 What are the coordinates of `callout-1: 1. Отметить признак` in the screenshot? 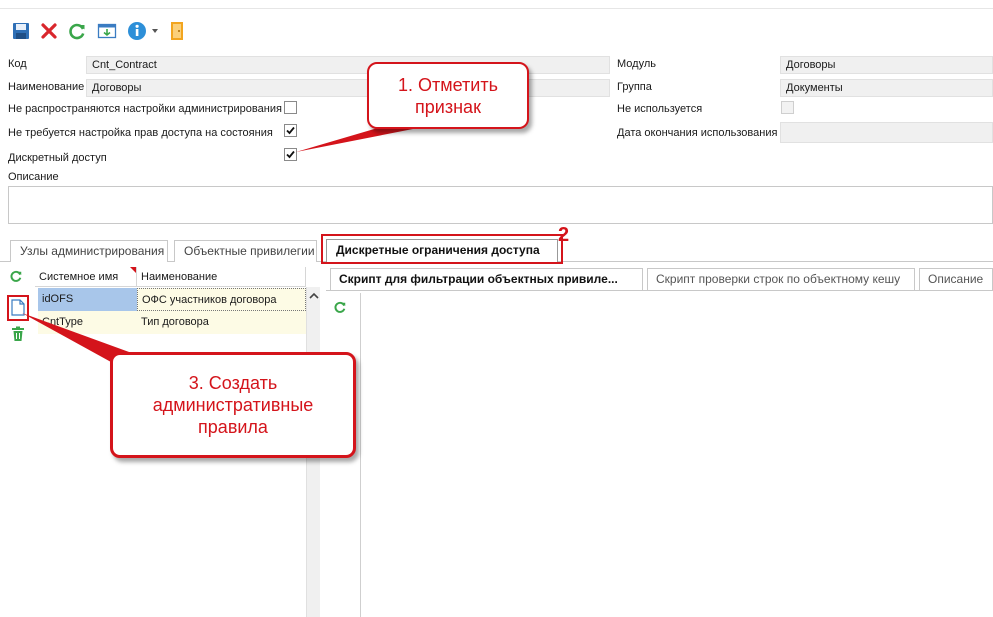 It's located at (448, 95).